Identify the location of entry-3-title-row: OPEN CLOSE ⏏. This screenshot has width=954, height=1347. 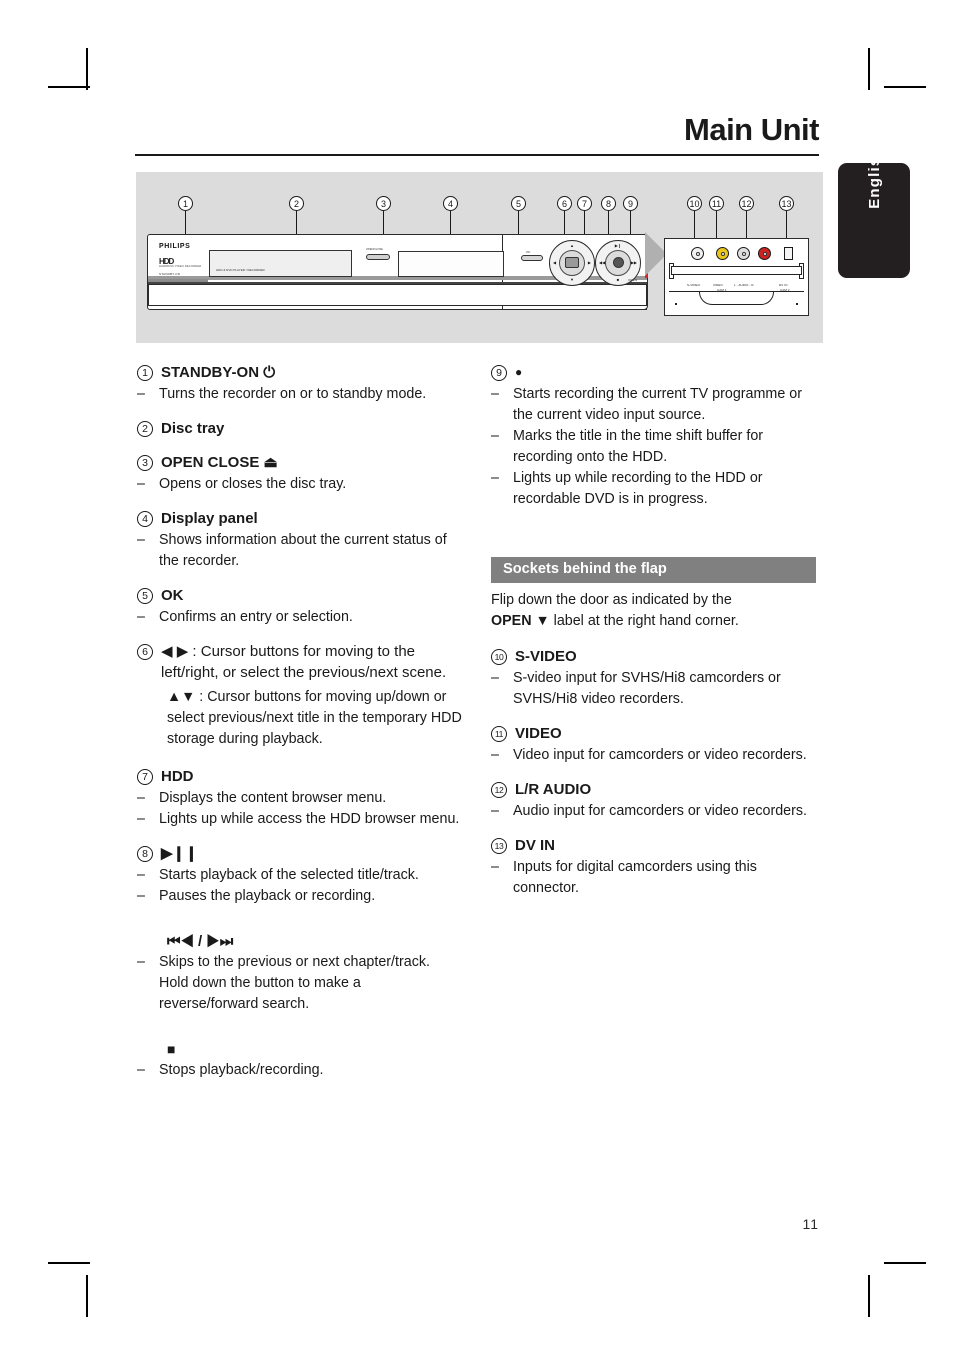
(311, 462).